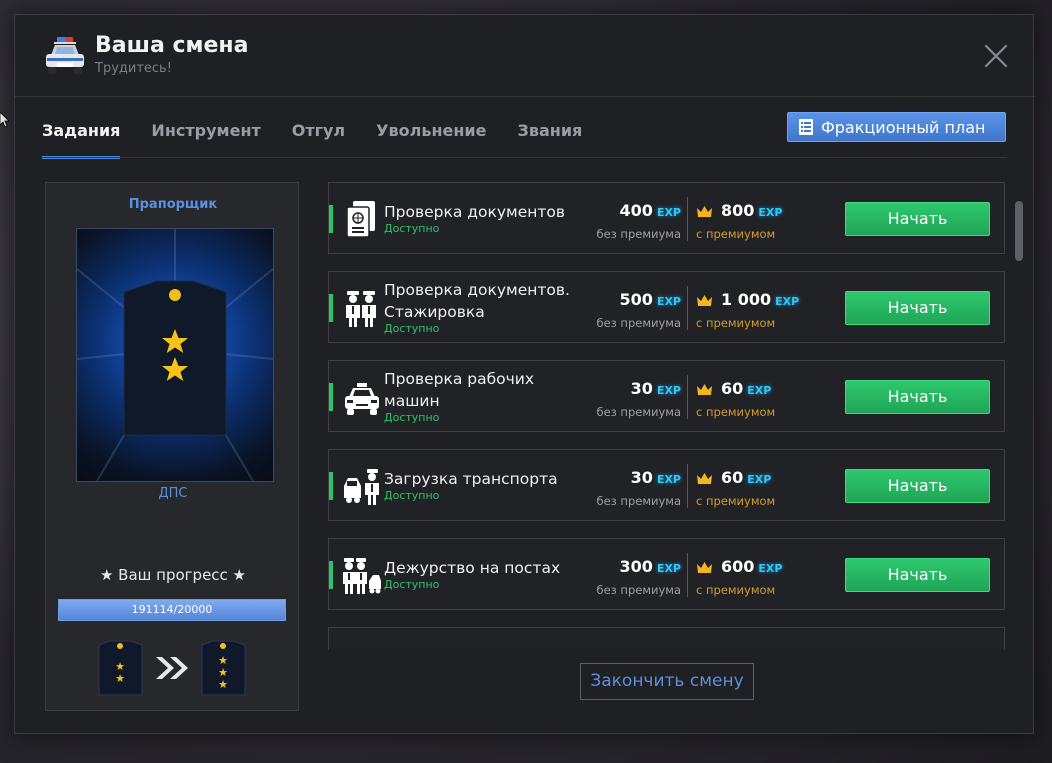 The height and width of the screenshot is (763, 1052). I want to click on rank-insignia-image, so click(175, 355).